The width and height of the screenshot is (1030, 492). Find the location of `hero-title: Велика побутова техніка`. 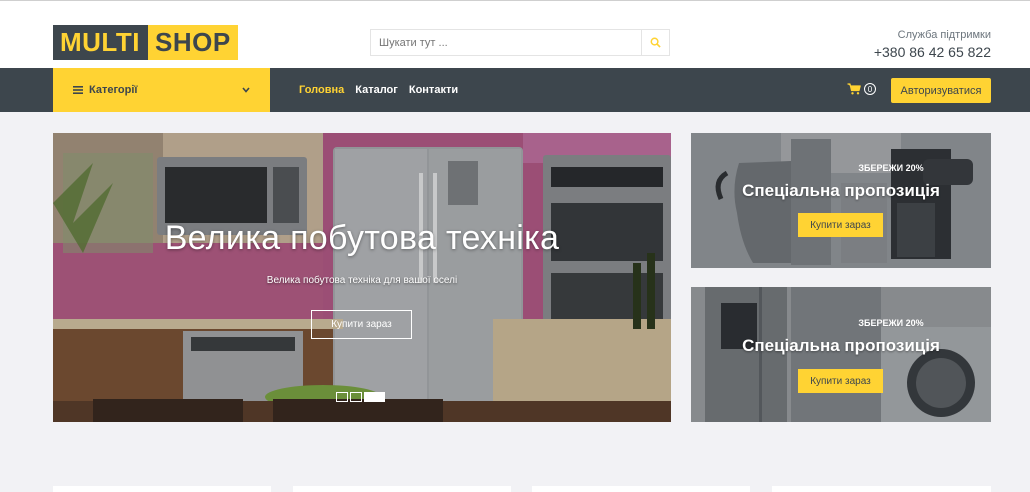

hero-title: Велика побутова техніка is located at coordinates (362, 238).